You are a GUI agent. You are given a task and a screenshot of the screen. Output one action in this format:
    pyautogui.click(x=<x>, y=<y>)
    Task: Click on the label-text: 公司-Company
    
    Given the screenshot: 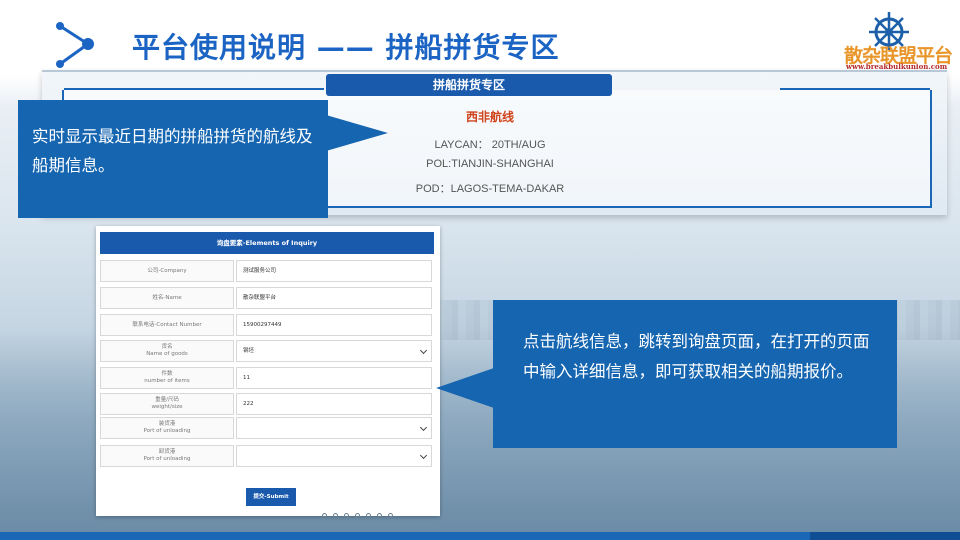 What is the action you would take?
    pyautogui.click(x=167, y=270)
    